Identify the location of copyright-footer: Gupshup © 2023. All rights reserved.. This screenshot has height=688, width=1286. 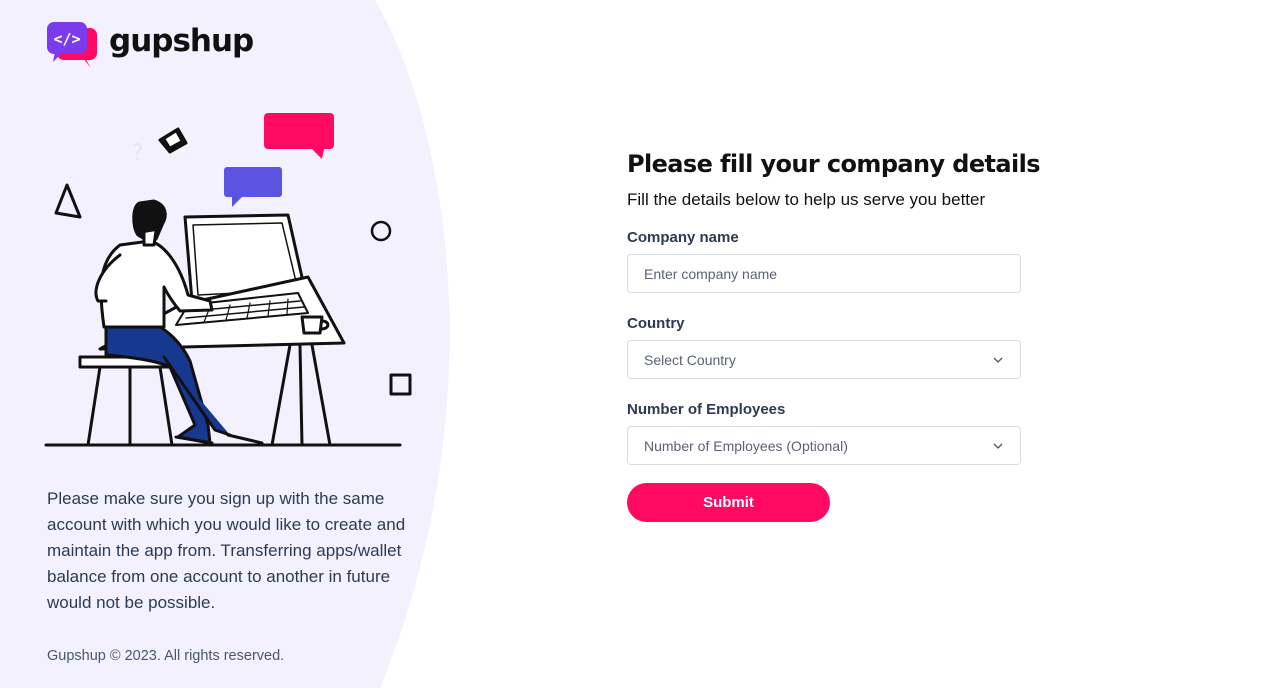
(166, 656).